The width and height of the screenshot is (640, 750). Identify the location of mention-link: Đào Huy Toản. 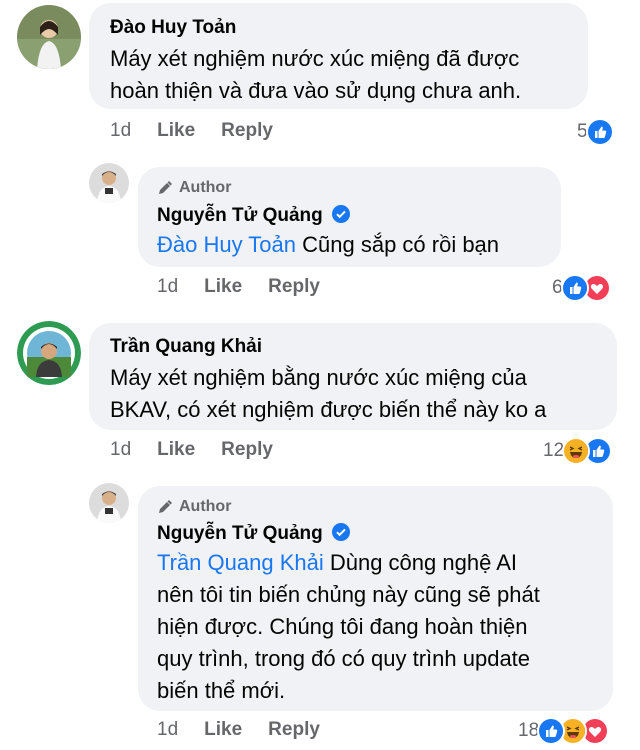
(226, 244).